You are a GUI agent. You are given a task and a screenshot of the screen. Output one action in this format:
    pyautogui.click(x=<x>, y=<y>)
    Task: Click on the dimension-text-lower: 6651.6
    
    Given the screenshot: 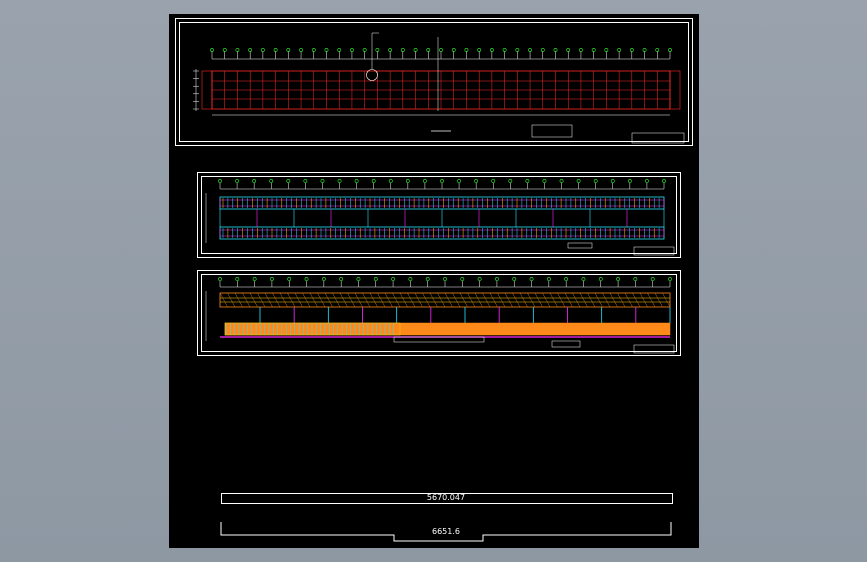 What is the action you would take?
    pyautogui.click(x=446, y=531)
    